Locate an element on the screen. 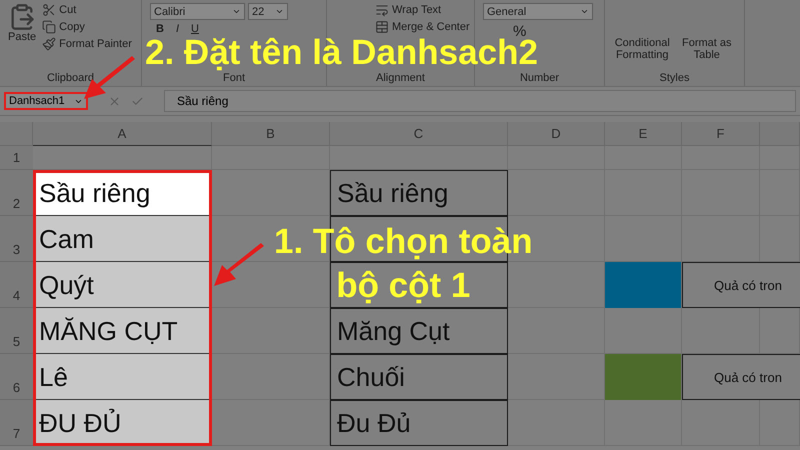 This screenshot has width=800, height=450. clipboard-button: Cut is located at coordinates (87, 10).